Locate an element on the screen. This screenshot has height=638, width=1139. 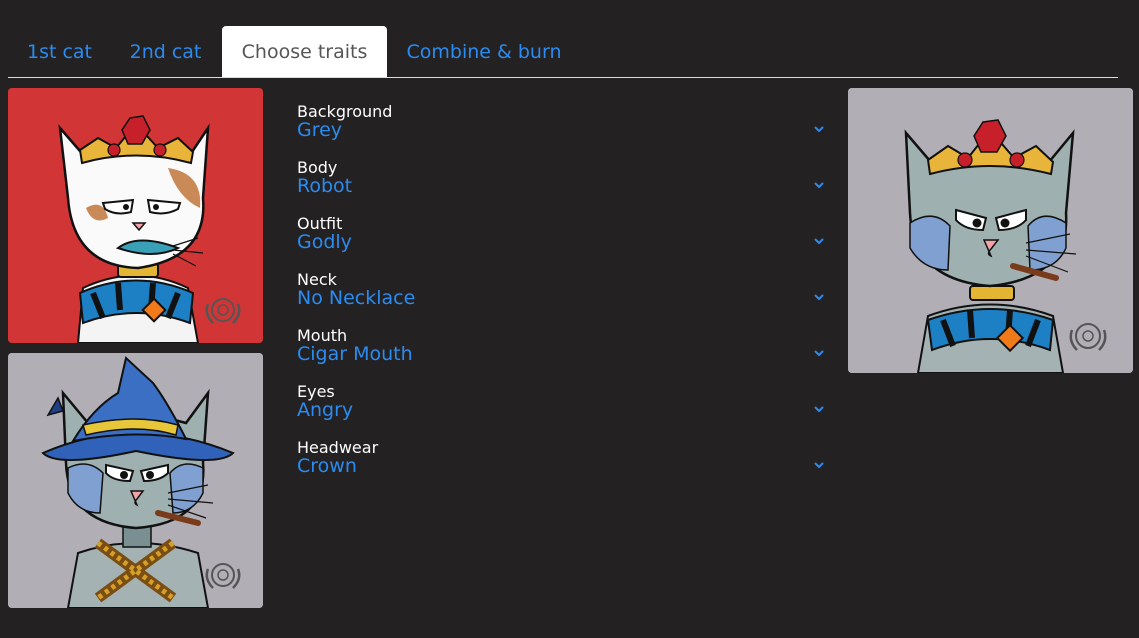
trait-value: Crown is located at coordinates (327, 466).